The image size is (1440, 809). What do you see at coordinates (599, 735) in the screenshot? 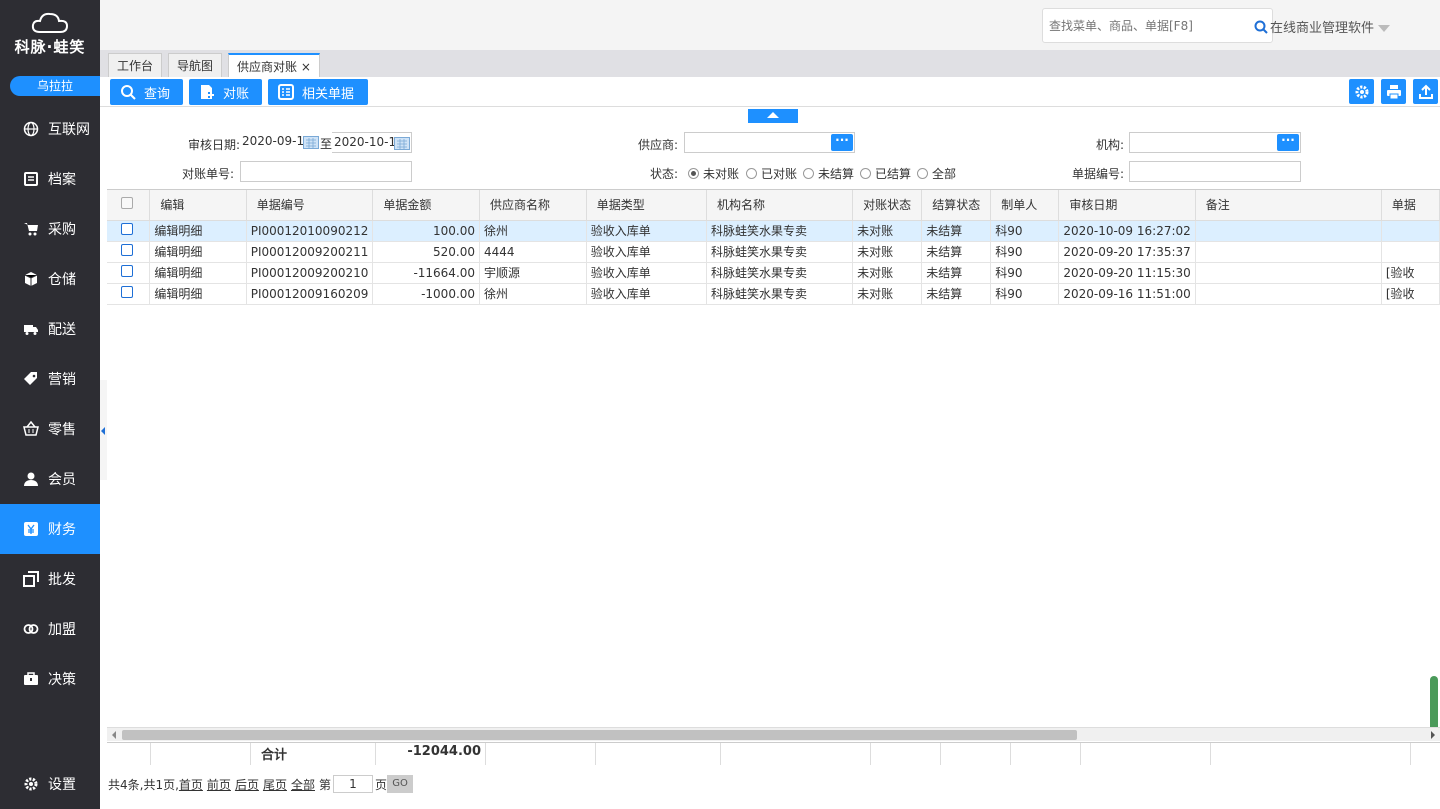
I see `scroll-thumb` at bounding box center [599, 735].